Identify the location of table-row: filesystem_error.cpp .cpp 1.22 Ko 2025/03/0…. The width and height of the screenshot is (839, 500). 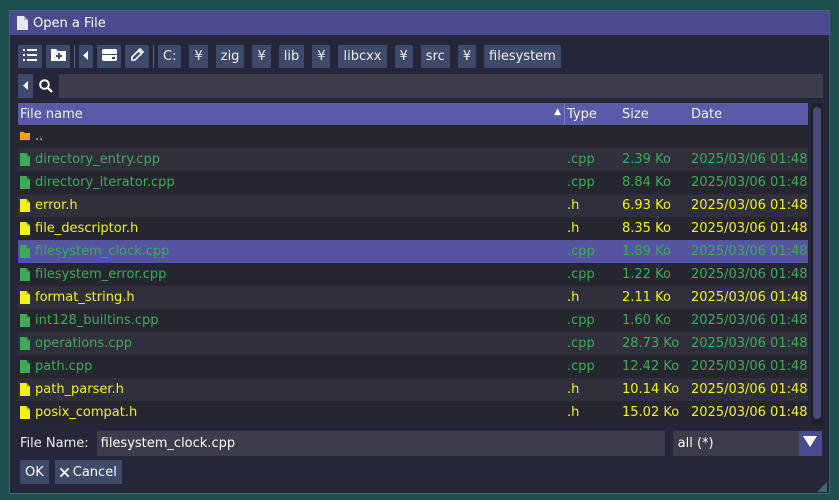
(413, 274).